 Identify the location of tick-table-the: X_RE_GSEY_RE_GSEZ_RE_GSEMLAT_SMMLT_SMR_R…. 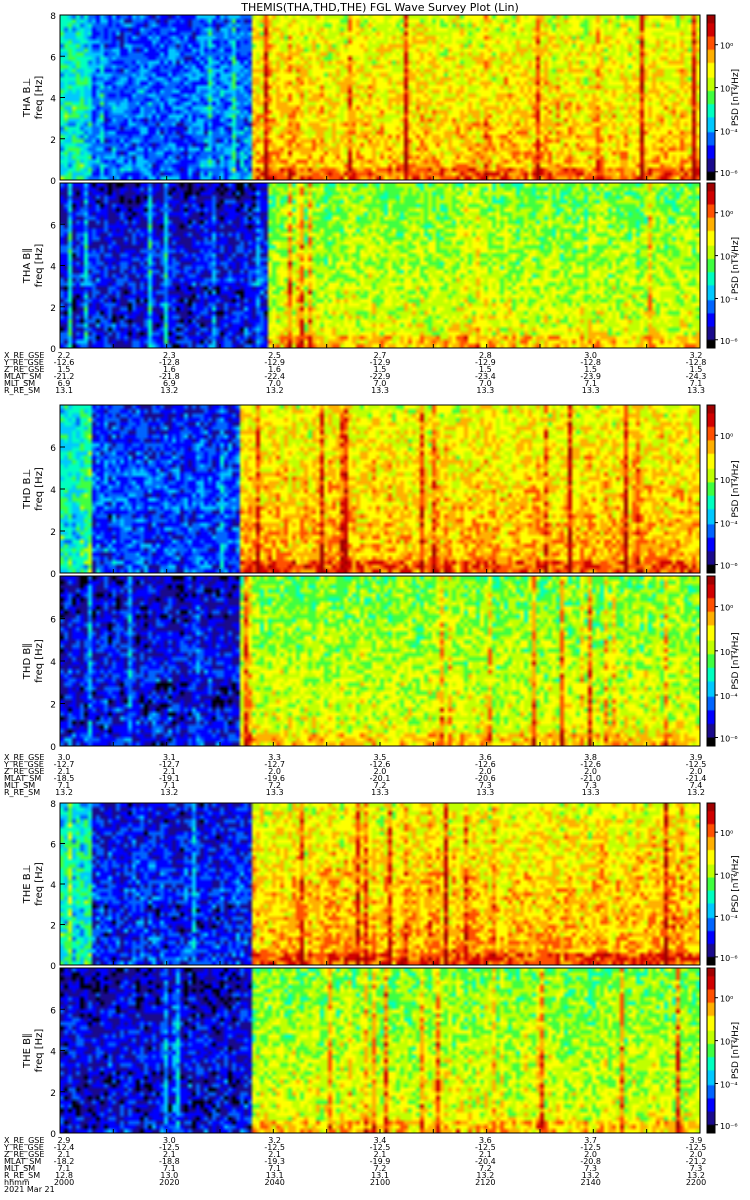
(354, 1165).